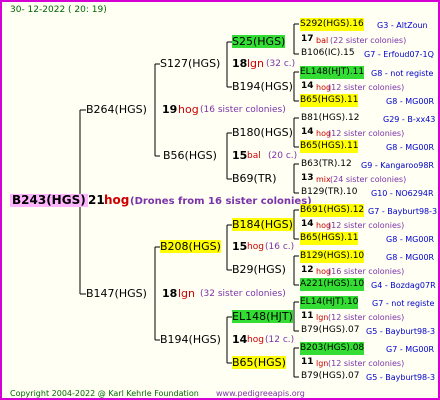 The image size is (440, 400). Describe the element at coordinates (330, 376) in the screenshot. I see `gen4-id-23: B79(HGS).07` at that location.